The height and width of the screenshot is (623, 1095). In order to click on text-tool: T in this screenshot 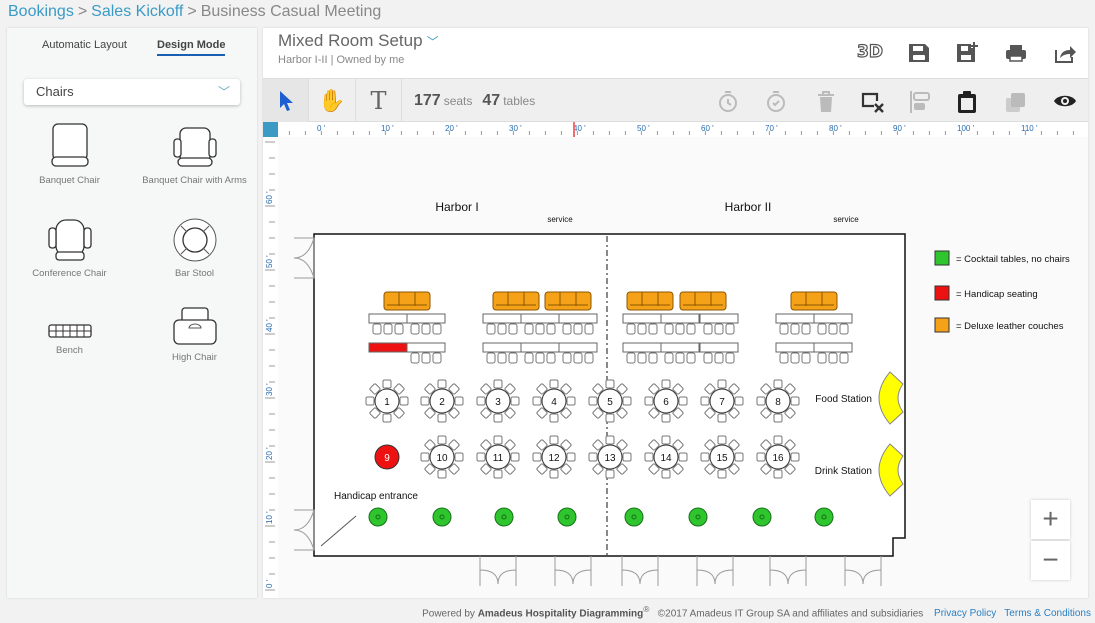, I will do `click(379, 100)`.